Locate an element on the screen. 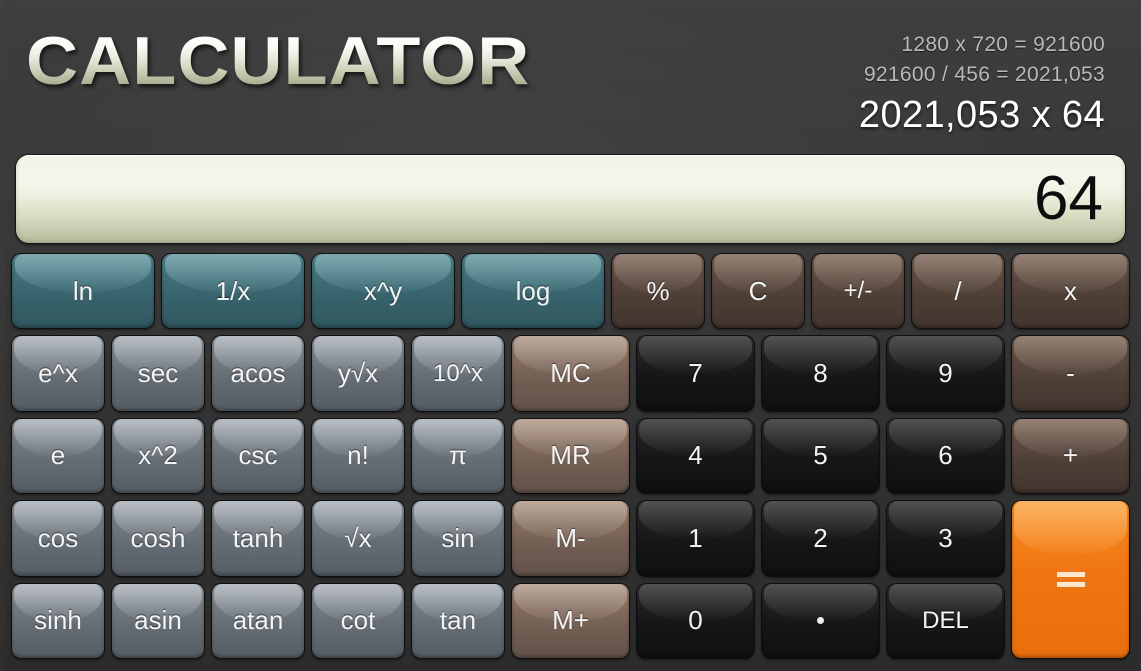  key-acos: acos is located at coordinates (258, 373).